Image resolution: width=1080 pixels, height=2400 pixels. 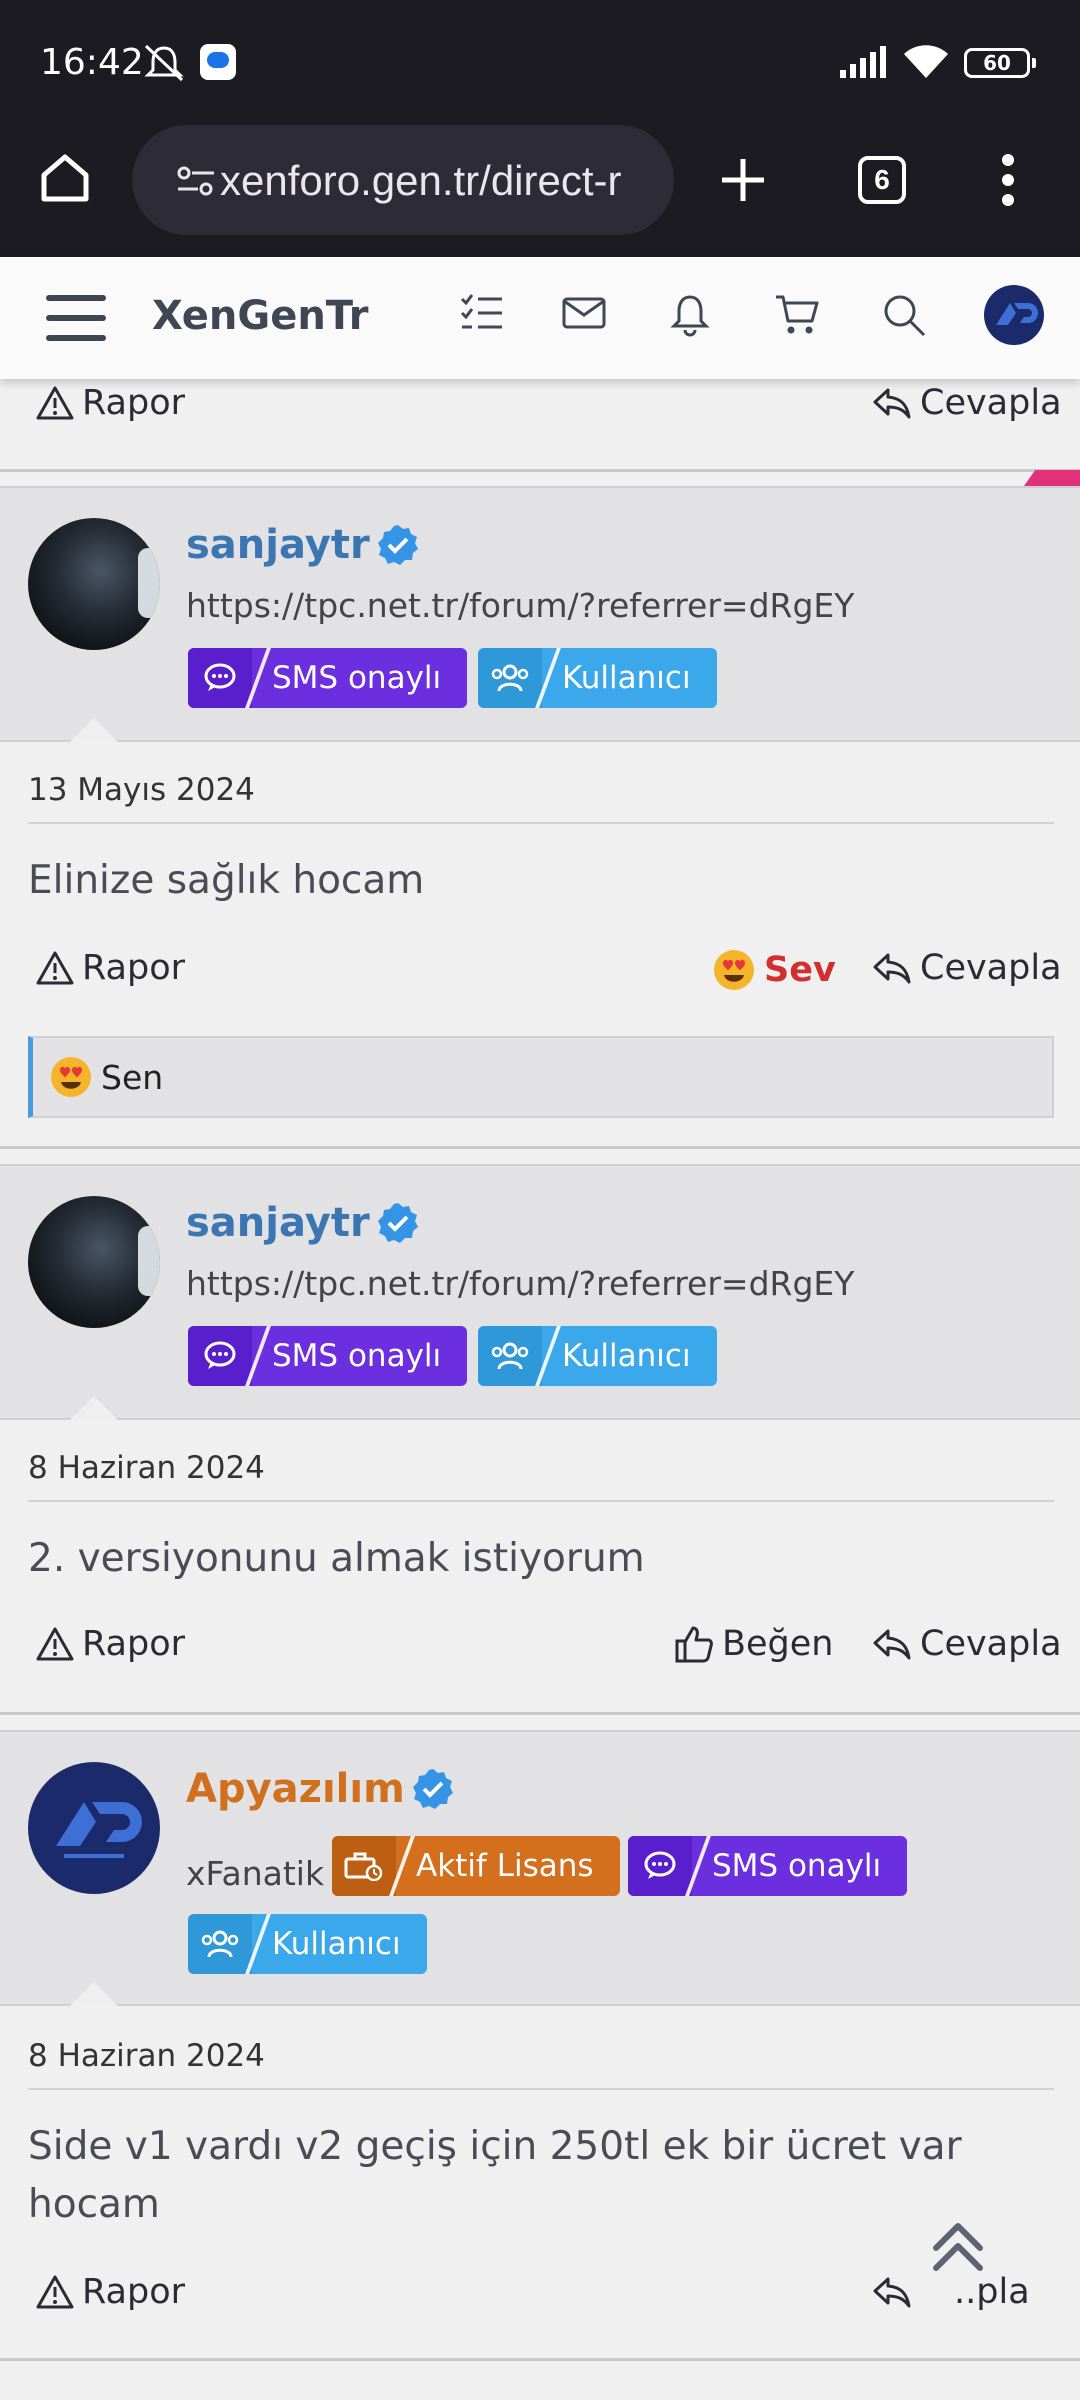 What do you see at coordinates (440, 181) in the screenshot?
I see `url-text: xenforo.gen.tr/direct-r` at bounding box center [440, 181].